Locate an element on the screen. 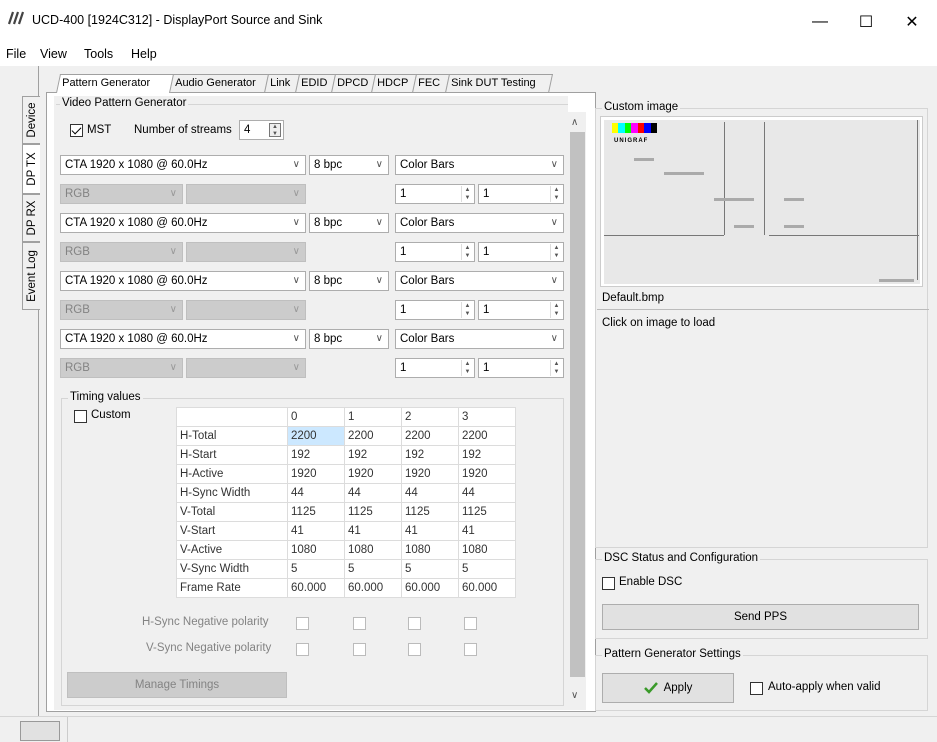 The height and width of the screenshot is (742, 937). apply-button: Apply is located at coordinates (668, 688).